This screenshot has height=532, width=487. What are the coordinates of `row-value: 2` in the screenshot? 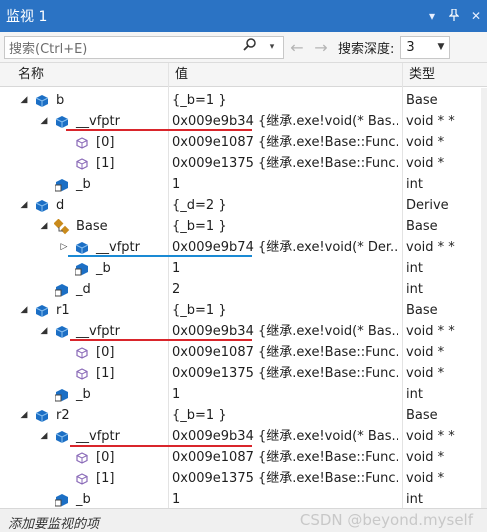 It's located at (285, 289).